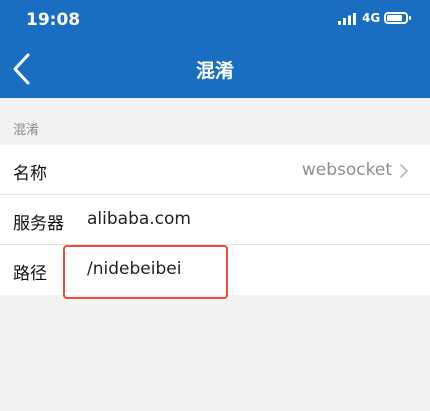  I want to click on server-field: alibaba.com, so click(139, 219).